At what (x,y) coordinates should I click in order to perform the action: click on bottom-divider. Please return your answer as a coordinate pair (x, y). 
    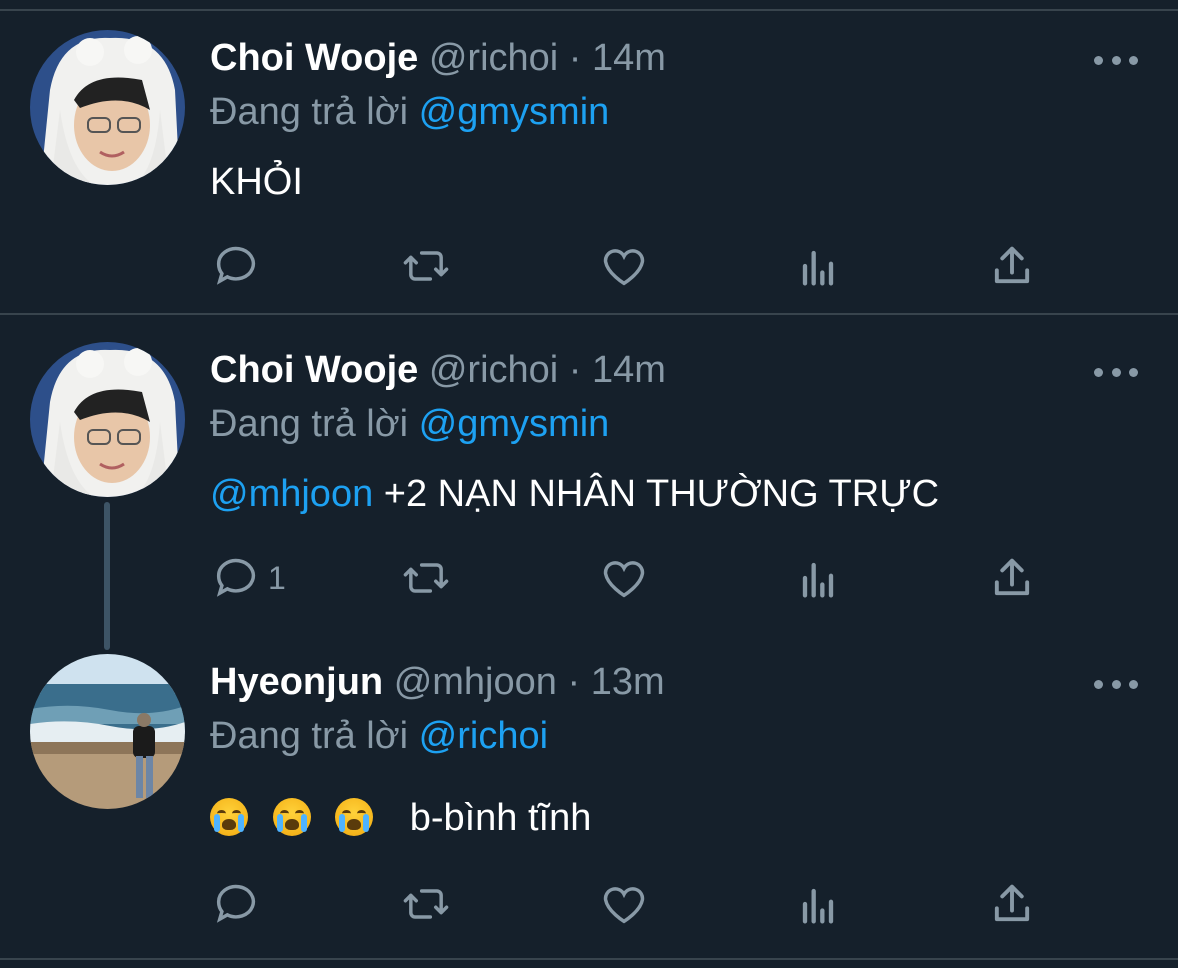
    Looking at the image, I should click on (589, 959).